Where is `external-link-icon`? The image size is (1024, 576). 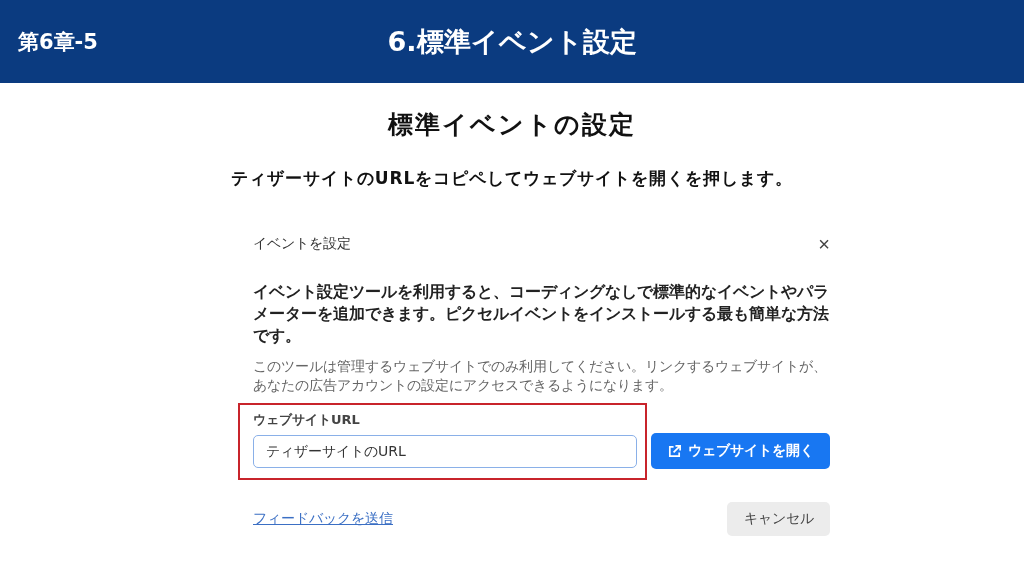 external-link-icon is located at coordinates (675, 451).